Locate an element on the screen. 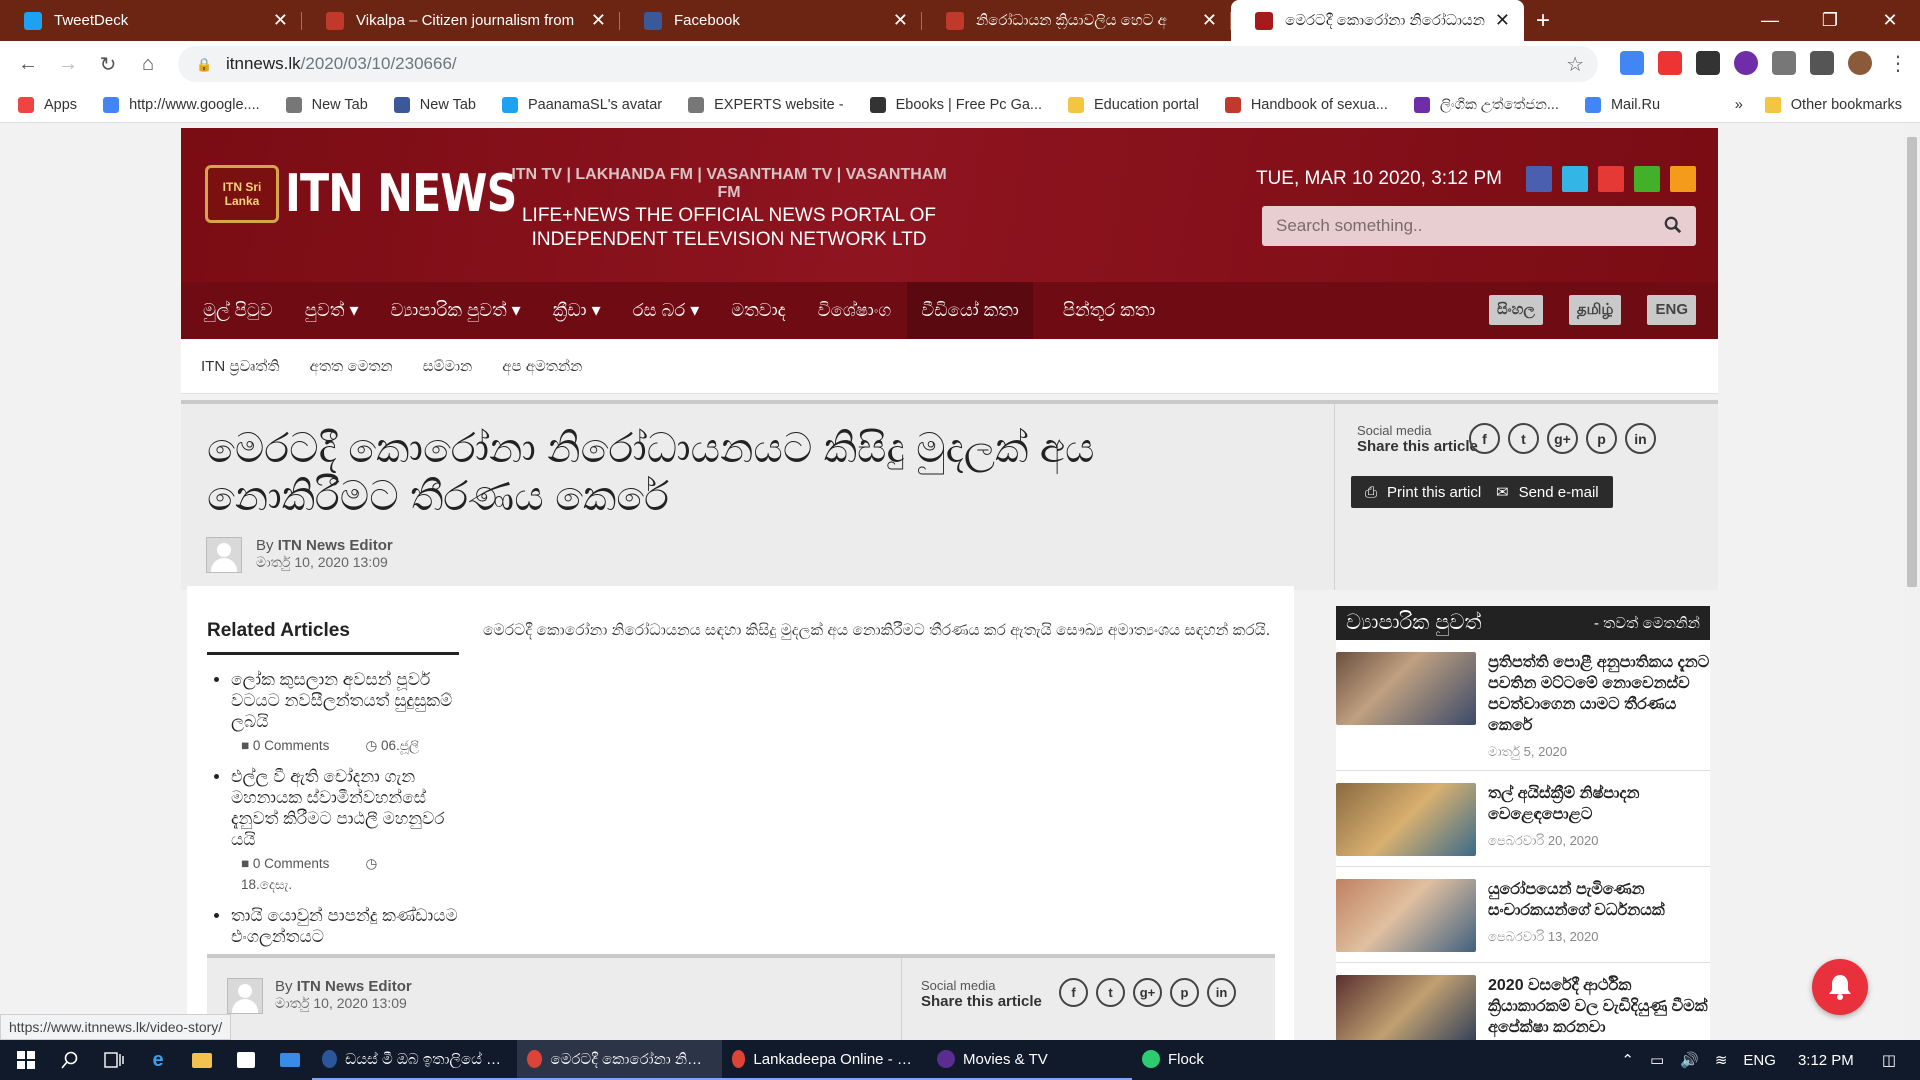 Image resolution: width=1920 pixels, height=1080 pixels. browser-tab: නිරෝධායන ක්‍රියාවලිය හෙට අ ✕ is located at coordinates (1076, 20).